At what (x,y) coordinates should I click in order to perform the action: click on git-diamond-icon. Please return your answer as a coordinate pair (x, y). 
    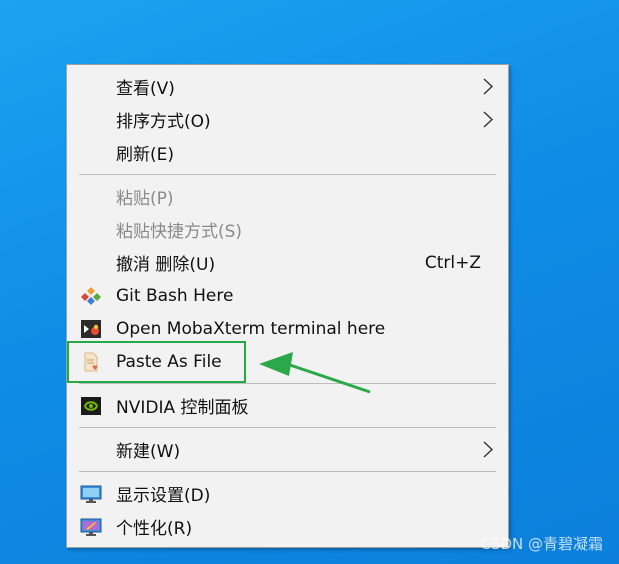
    Looking at the image, I should click on (91, 296).